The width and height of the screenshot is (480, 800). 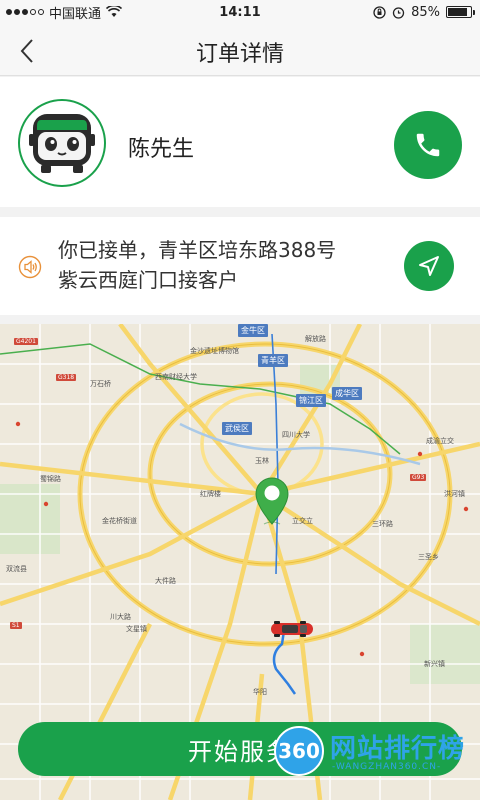 I want to click on road-badge: G318, so click(x=66, y=377).